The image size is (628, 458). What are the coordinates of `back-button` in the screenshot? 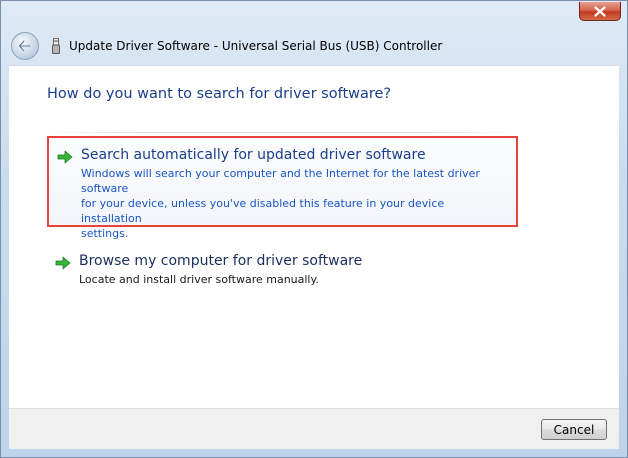 It's located at (25, 46).